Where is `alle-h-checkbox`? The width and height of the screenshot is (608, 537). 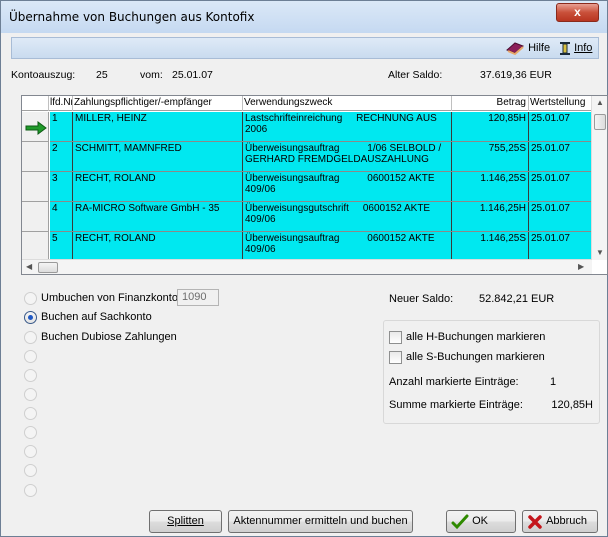
alle-h-checkbox is located at coordinates (395, 337).